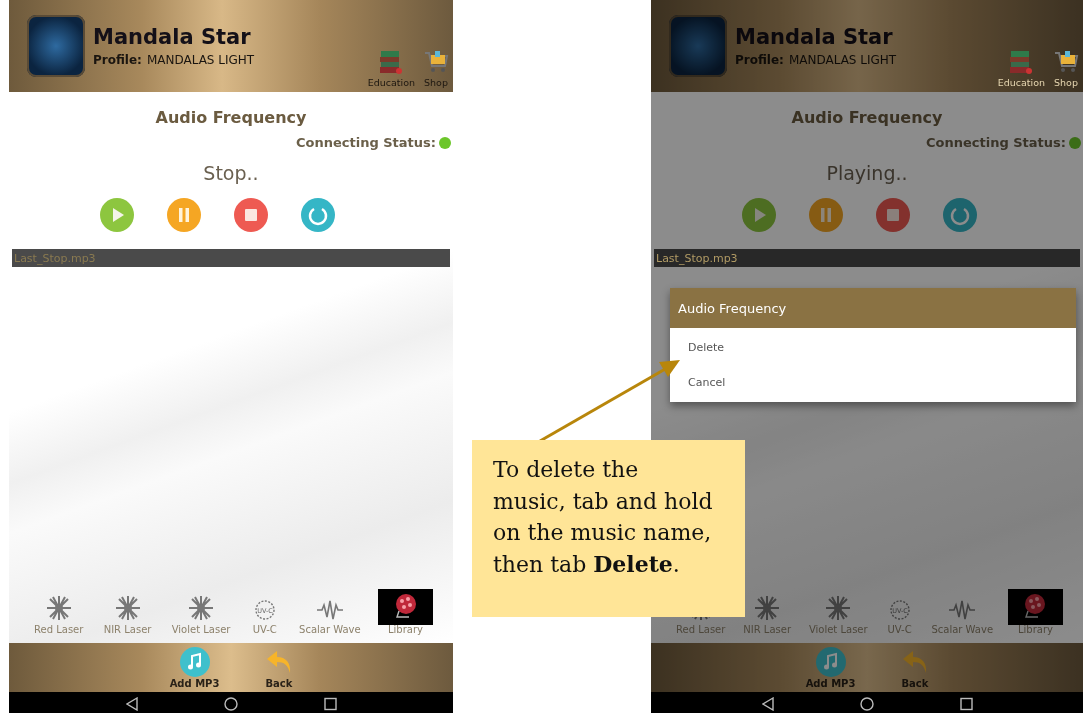 The height and width of the screenshot is (713, 1083). What do you see at coordinates (706, 347) in the screenshot?
I see `dialog-option: Delete` at bounding box center [706, 347].